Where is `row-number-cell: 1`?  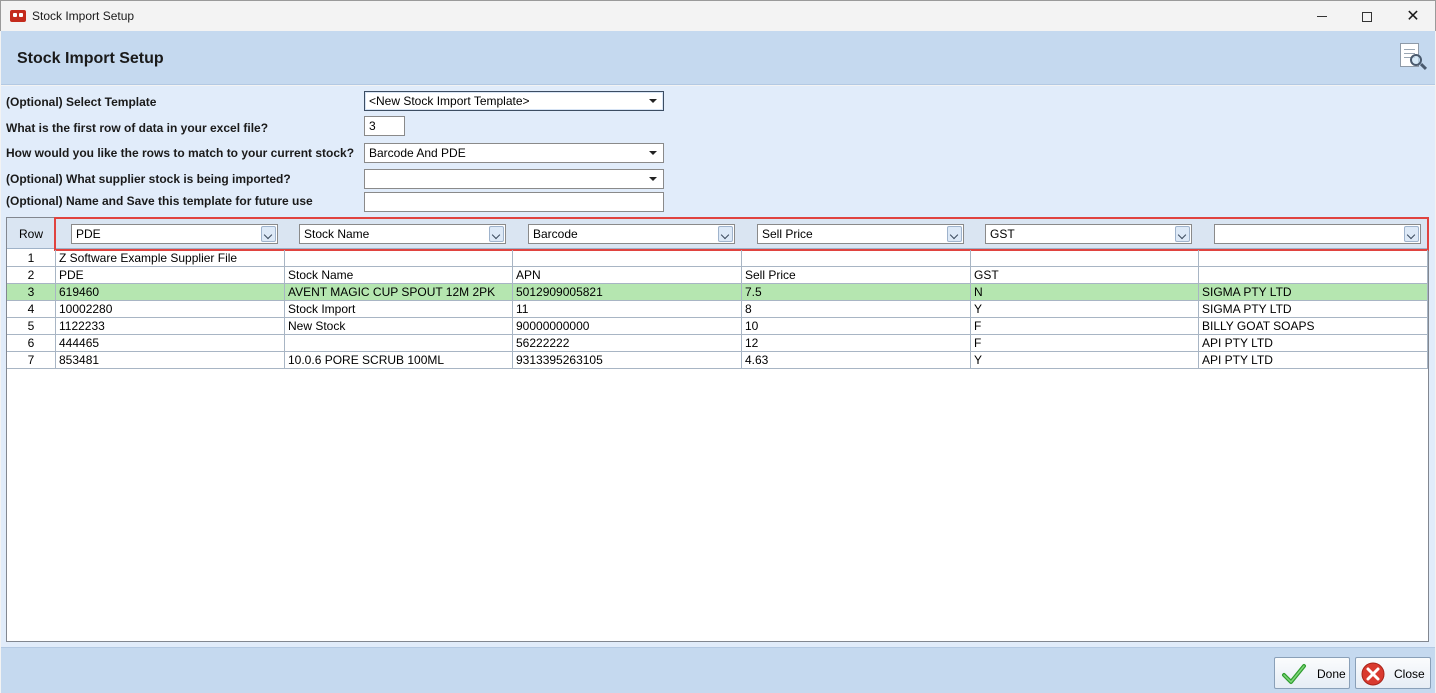
row-number-cell: 1 is located at coordinates (31, 258).